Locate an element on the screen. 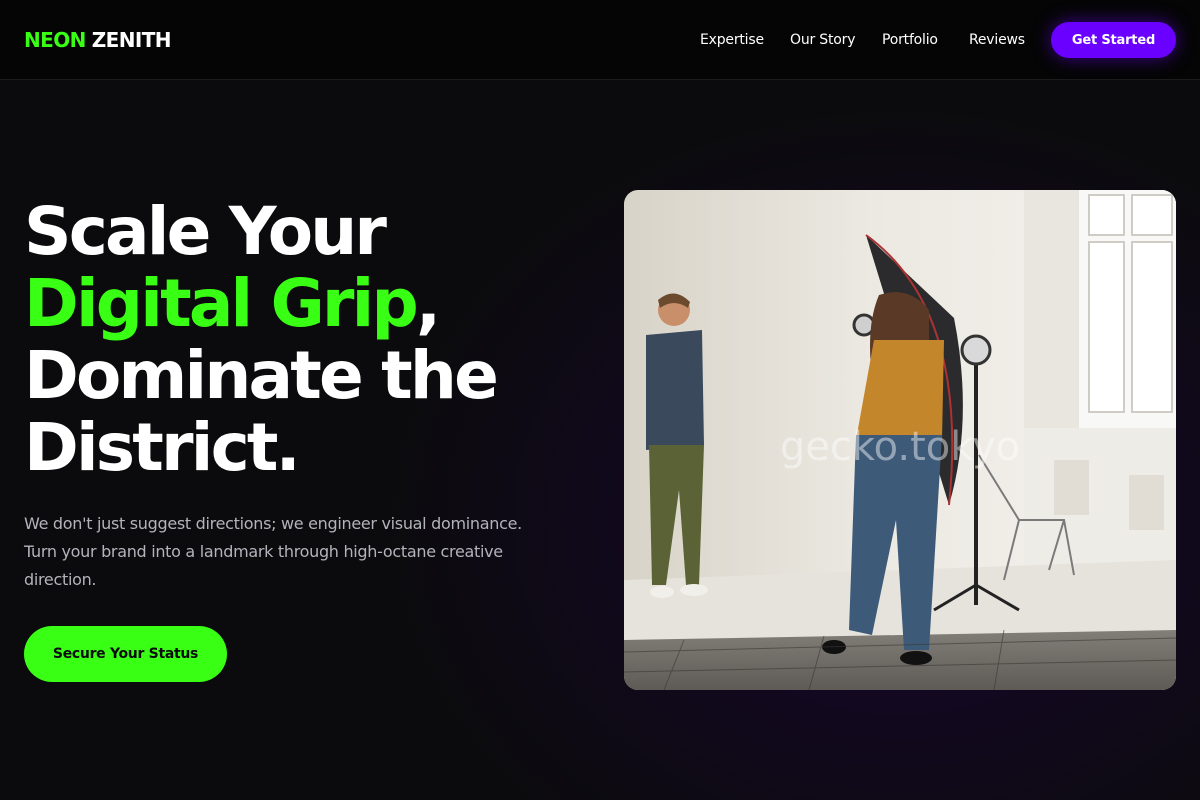 This screenshot has height=800, width=1200. brand-name-part2: ZENITH is located at coordinates (131, 40).